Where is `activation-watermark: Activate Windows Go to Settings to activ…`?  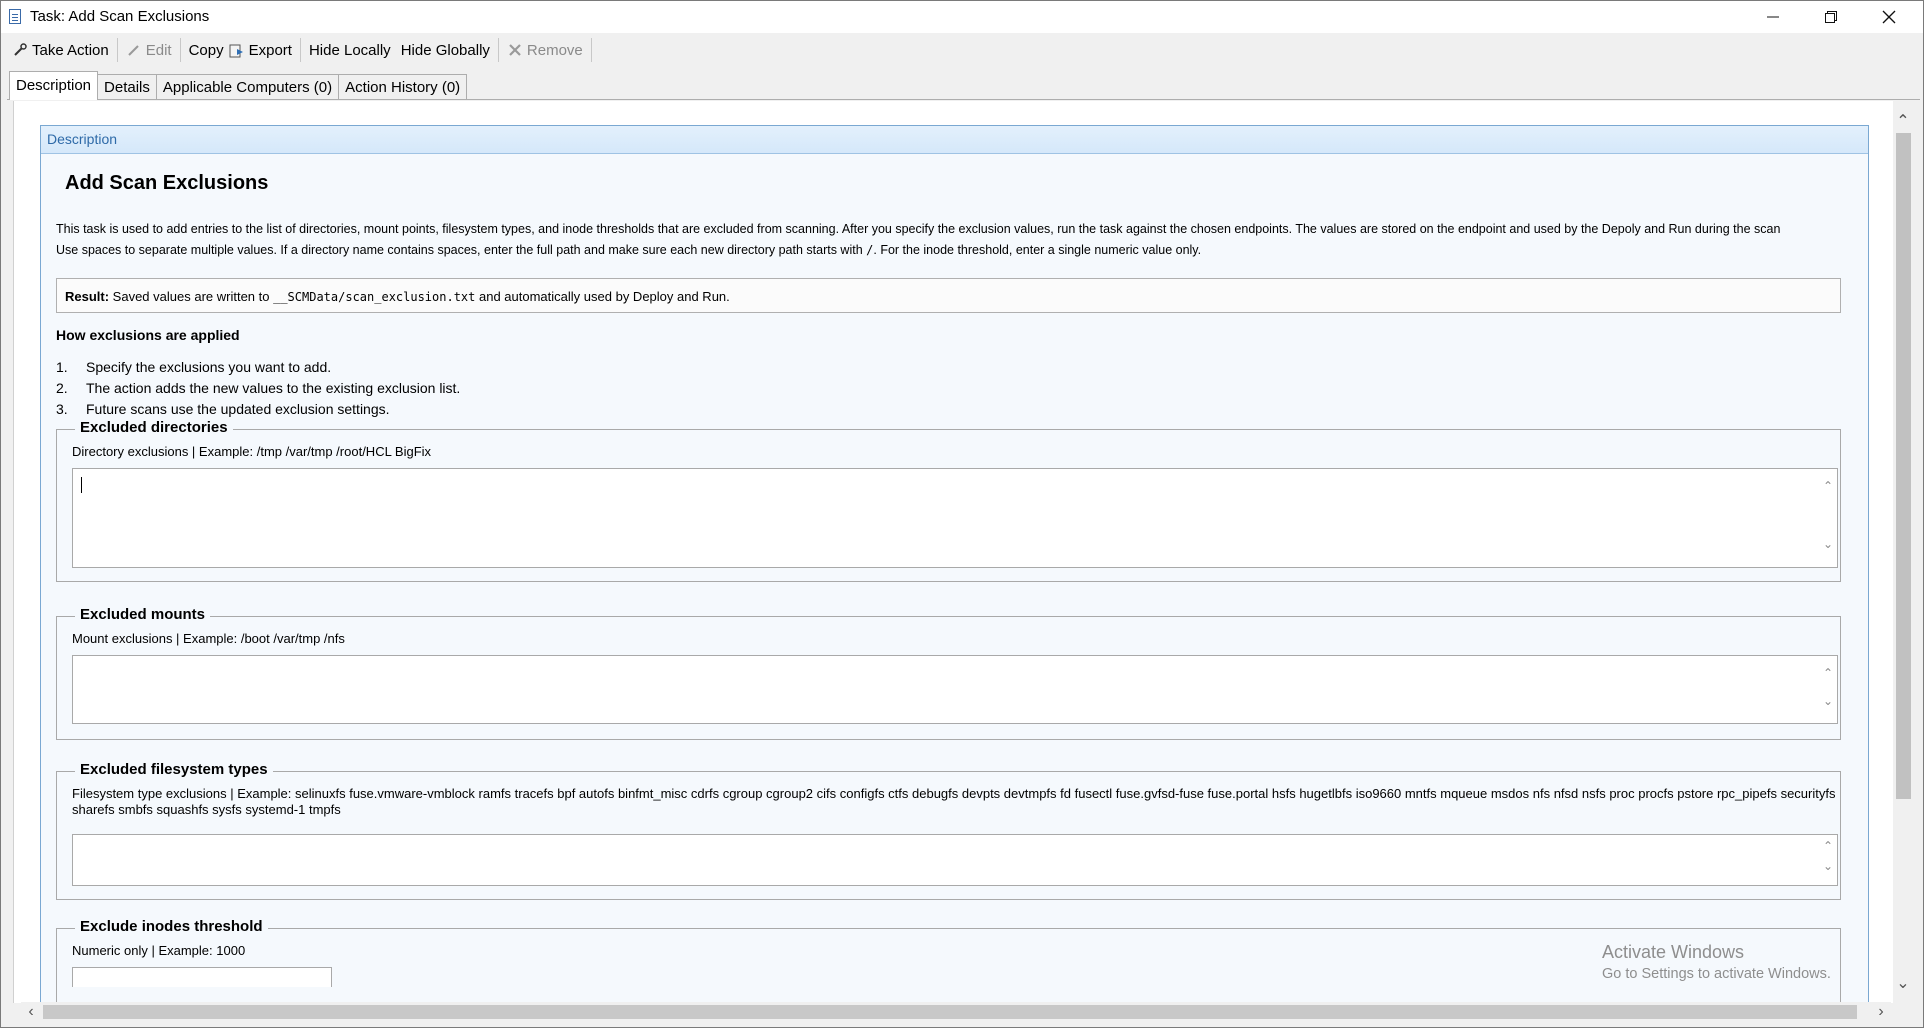
activation-watermark: Activate Windows Go to Settings to activ… is located at coordinates (1716, 963).